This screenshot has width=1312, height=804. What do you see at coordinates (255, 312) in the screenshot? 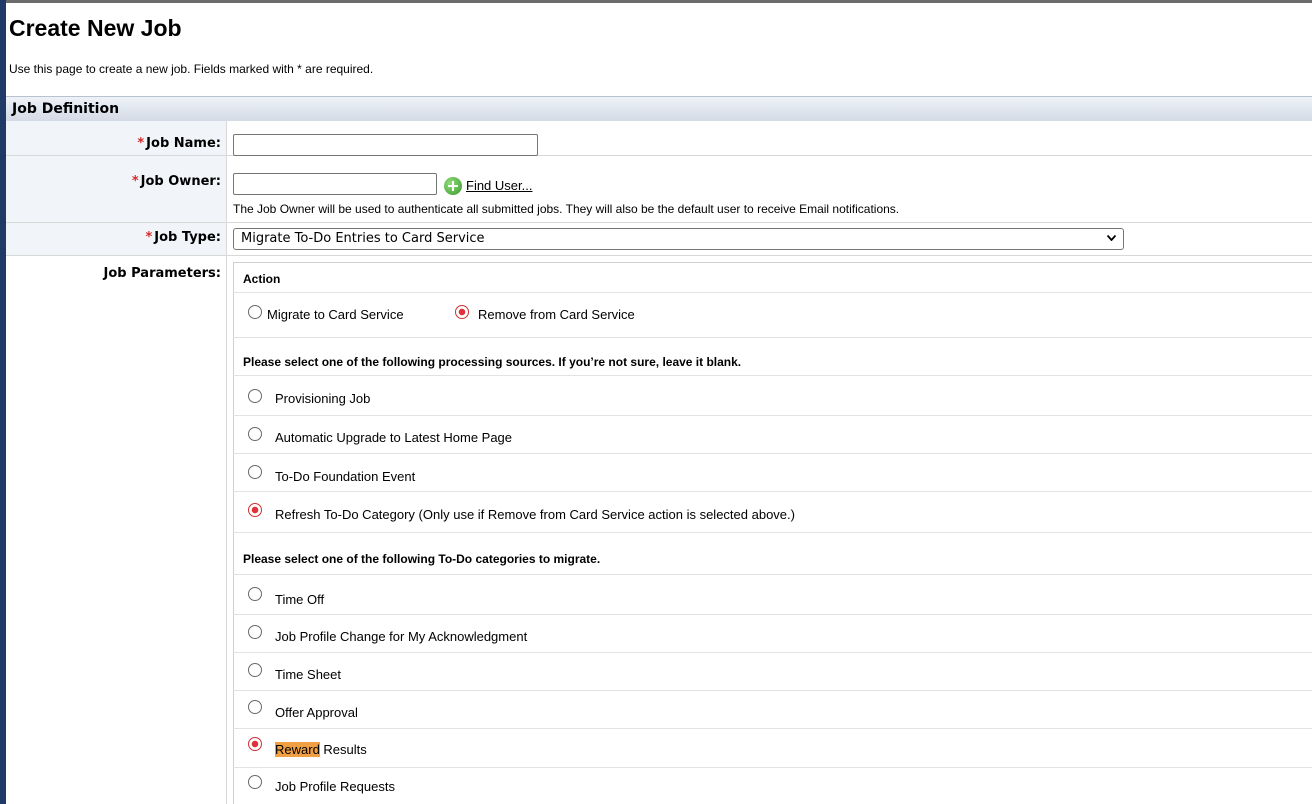
I see `radio-migrate-to-card-service` at bounding box center [255, 312].